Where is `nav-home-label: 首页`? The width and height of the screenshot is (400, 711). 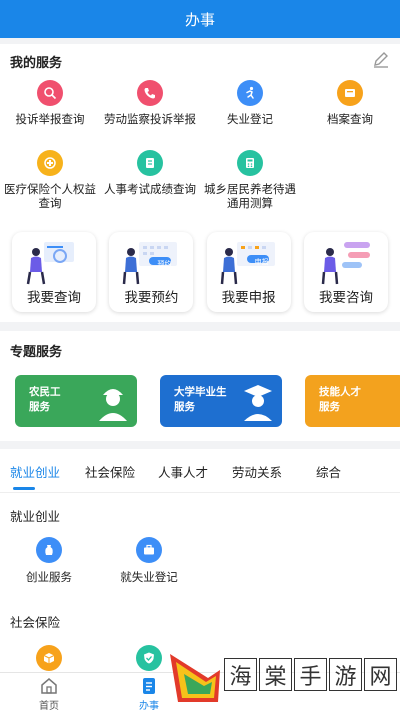
nav-home-label: 首页 is located at coordinates (49, 706).